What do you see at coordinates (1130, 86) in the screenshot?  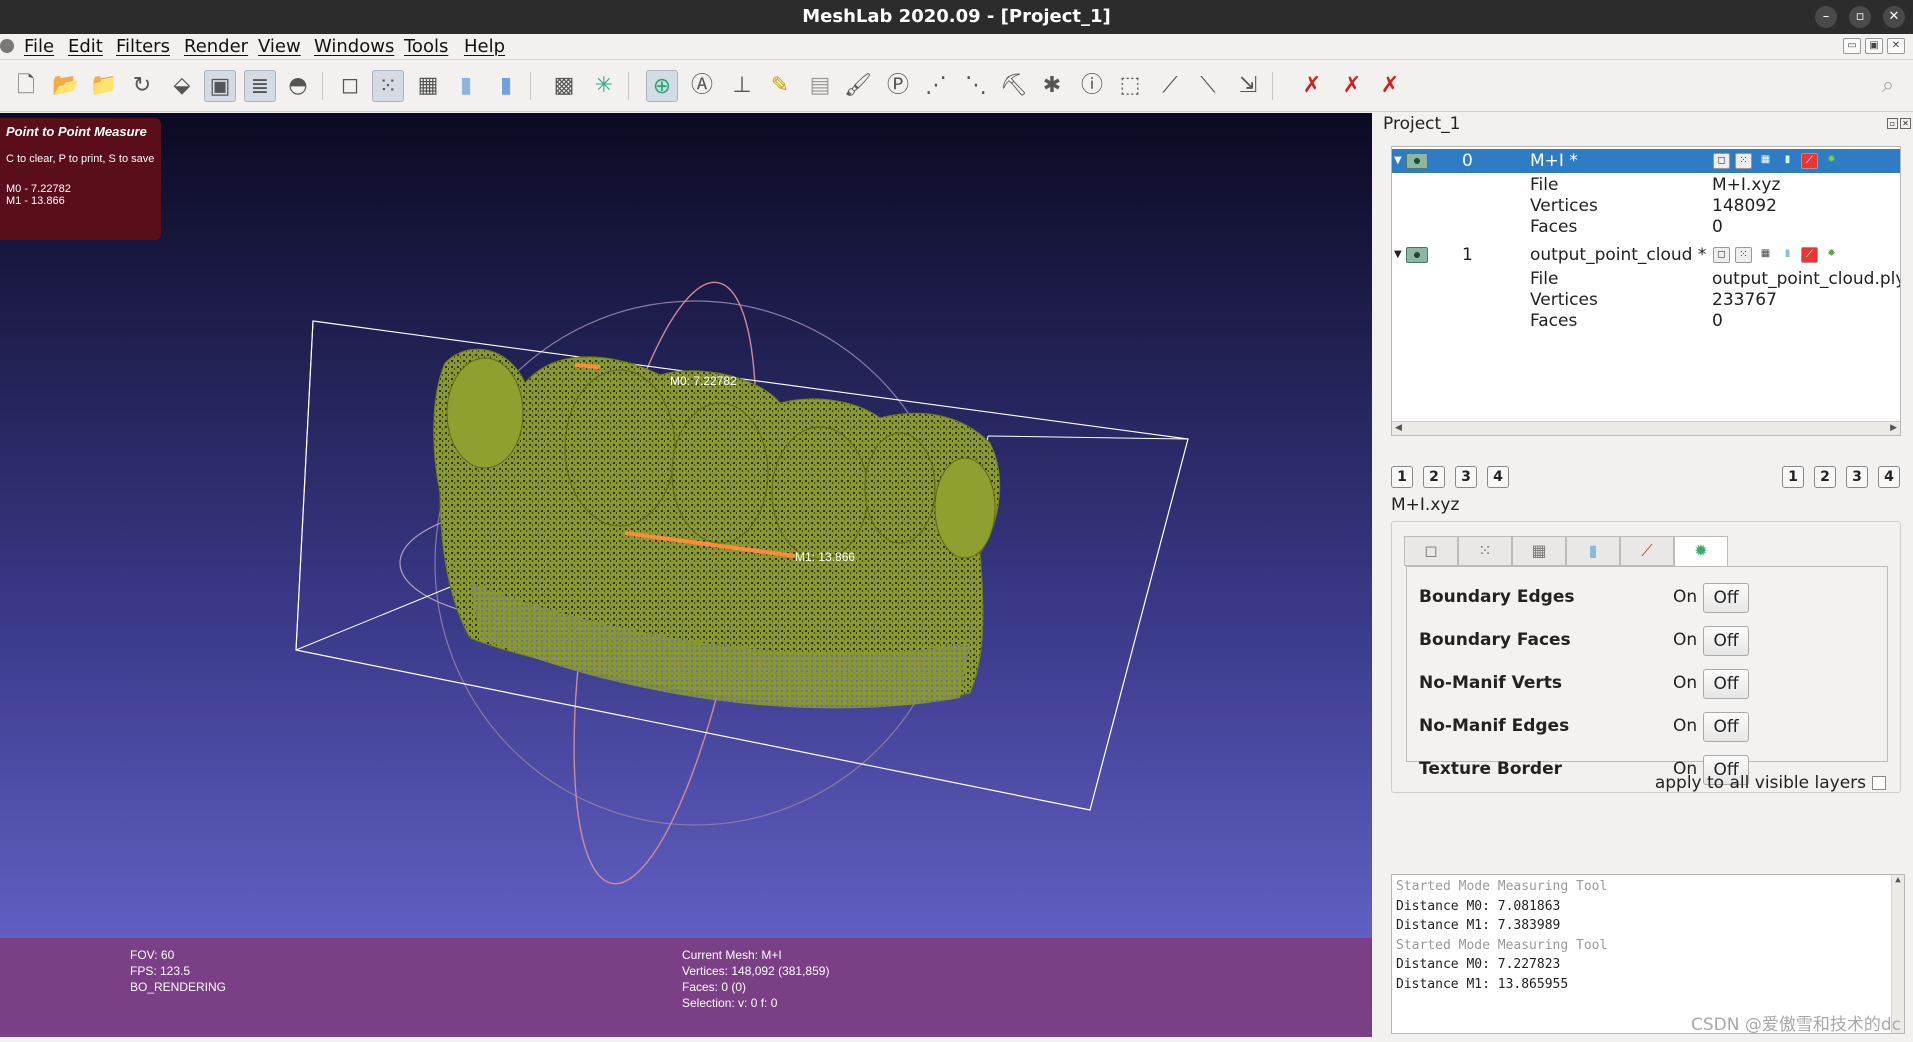 I see `select-region-icon: ⬚` at bounding box center [1130, 86].